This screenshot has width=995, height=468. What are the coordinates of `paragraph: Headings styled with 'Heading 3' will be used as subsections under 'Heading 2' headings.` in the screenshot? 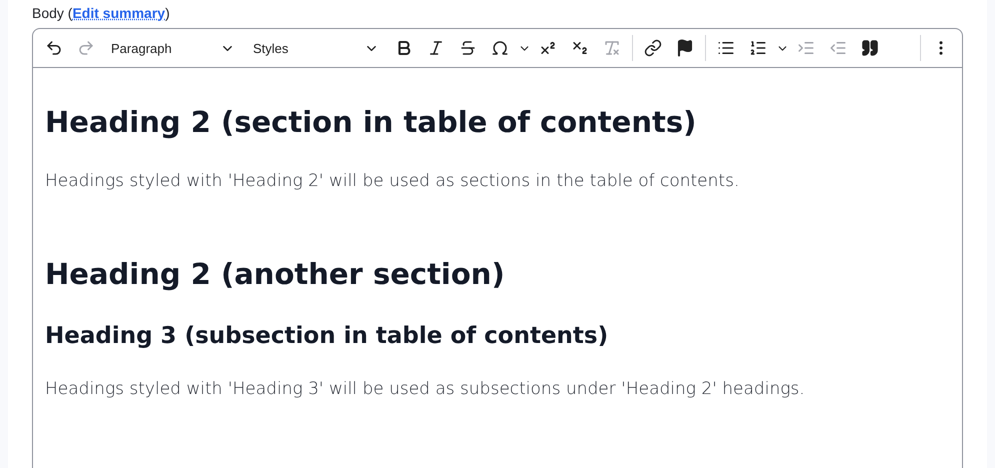 It's located at (425, 389).